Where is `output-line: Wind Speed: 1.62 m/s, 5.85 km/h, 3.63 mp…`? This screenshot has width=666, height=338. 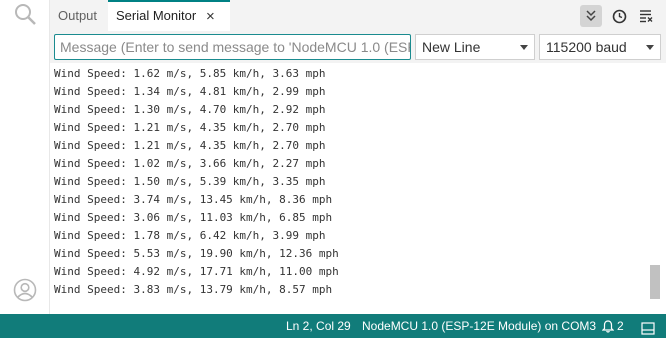 output-line: Wind Speed: 1.62 m/s, 5.85 km/h, 3.63 mp… is located at coordinates (190, 73).